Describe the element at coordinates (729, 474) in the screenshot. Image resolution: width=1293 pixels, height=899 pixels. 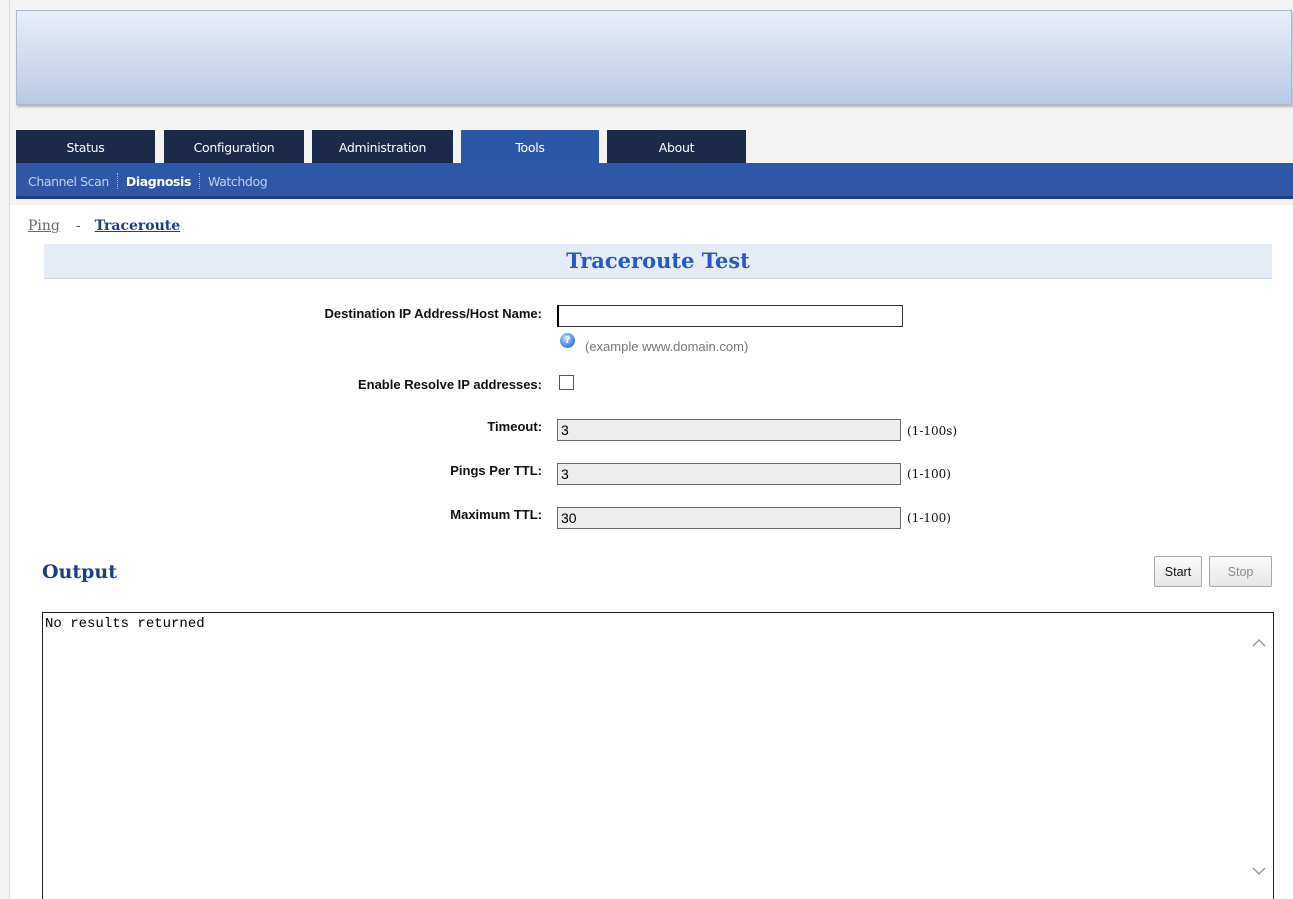
I see `pings-per-ttl-input` at that location.